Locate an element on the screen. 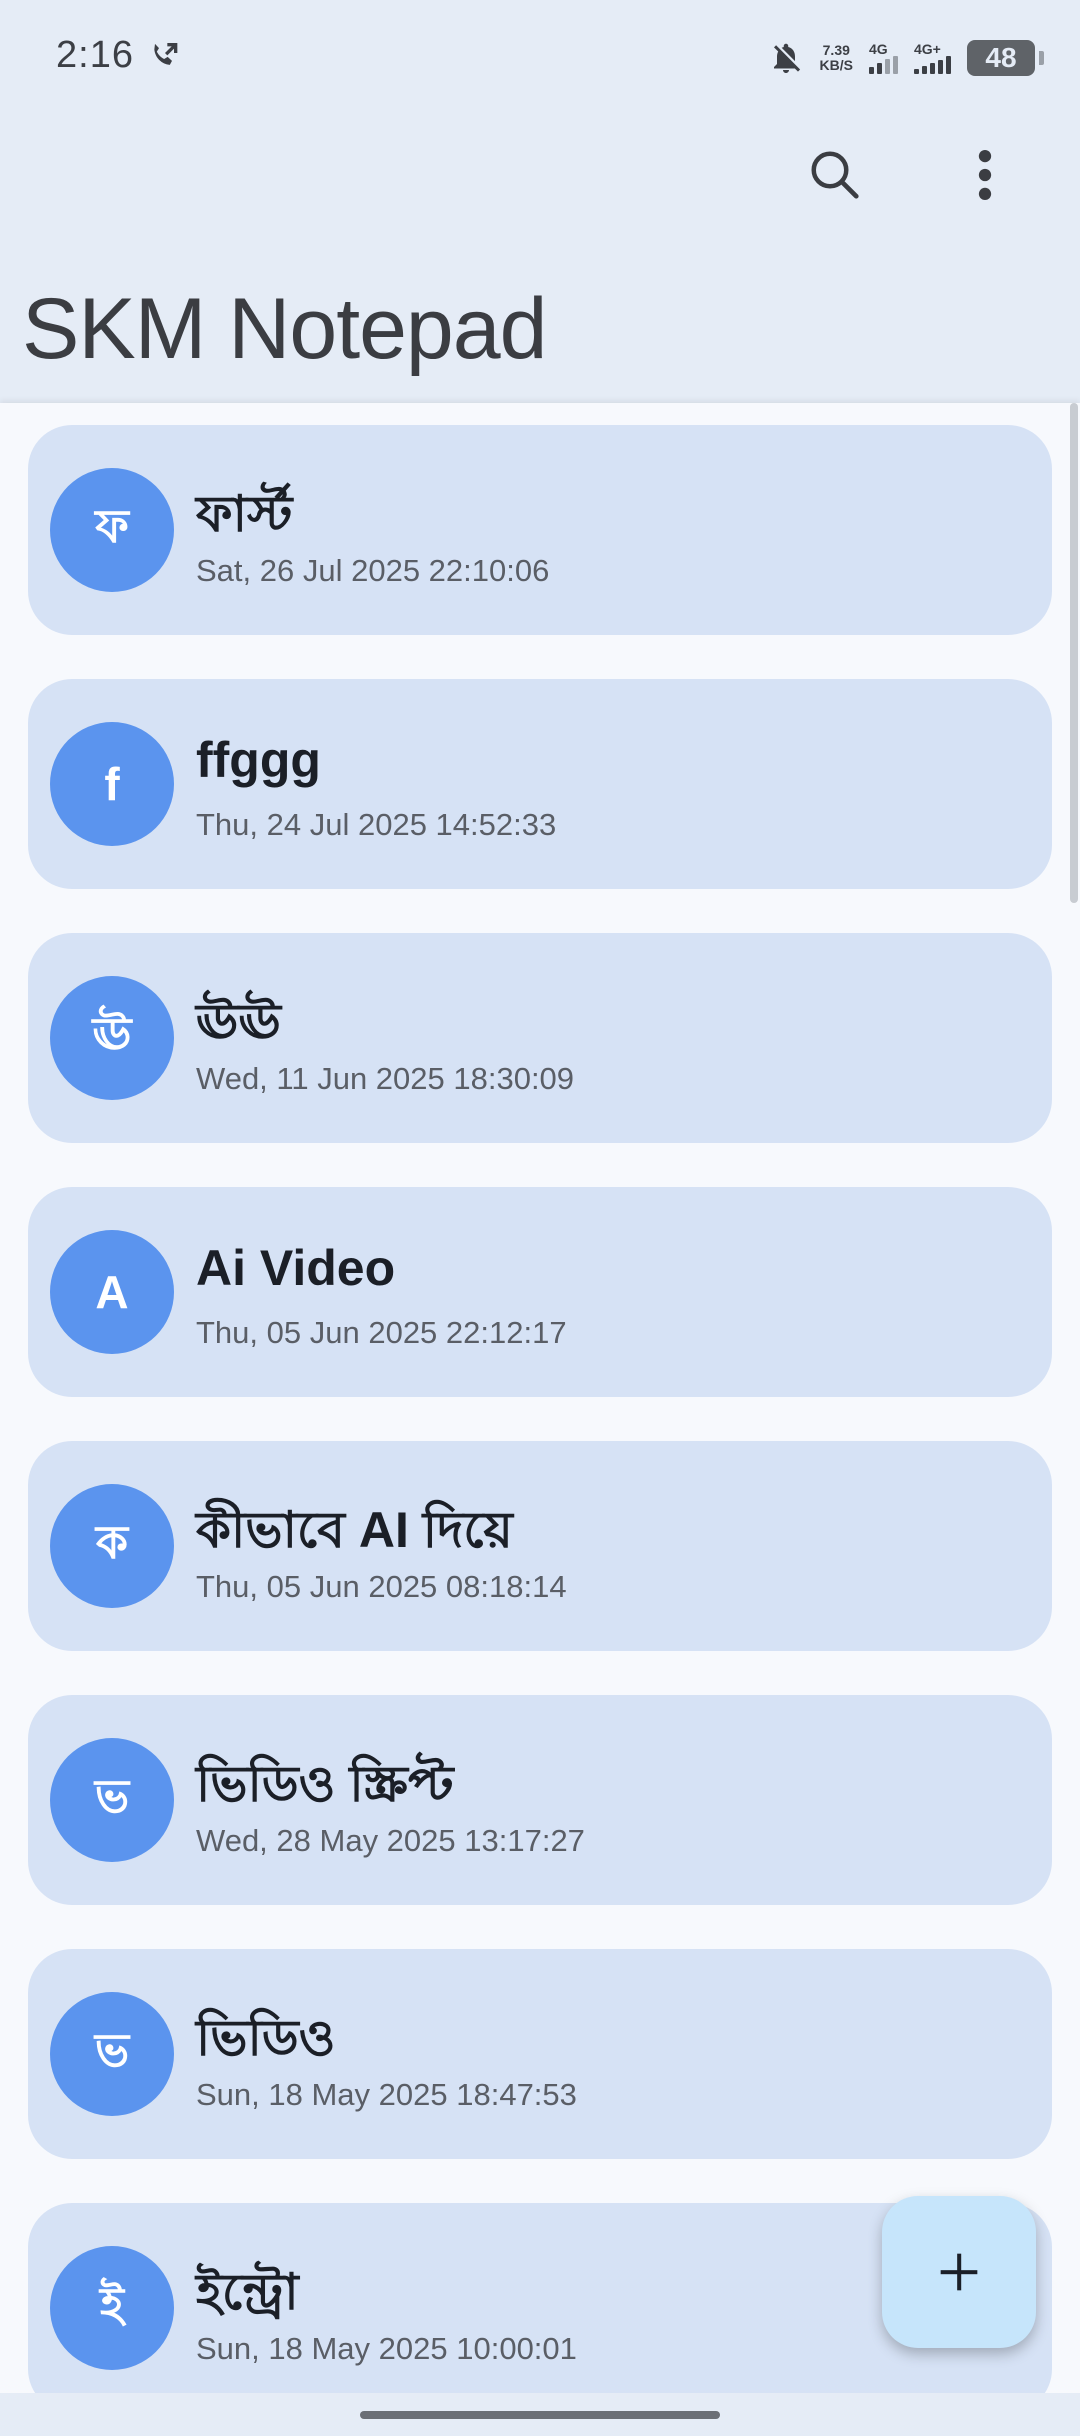 This screenshot has height=2436, width=1080. note-date: Sun, 18 May 2025 18:47:53 is located at coordinates (386, 2094).